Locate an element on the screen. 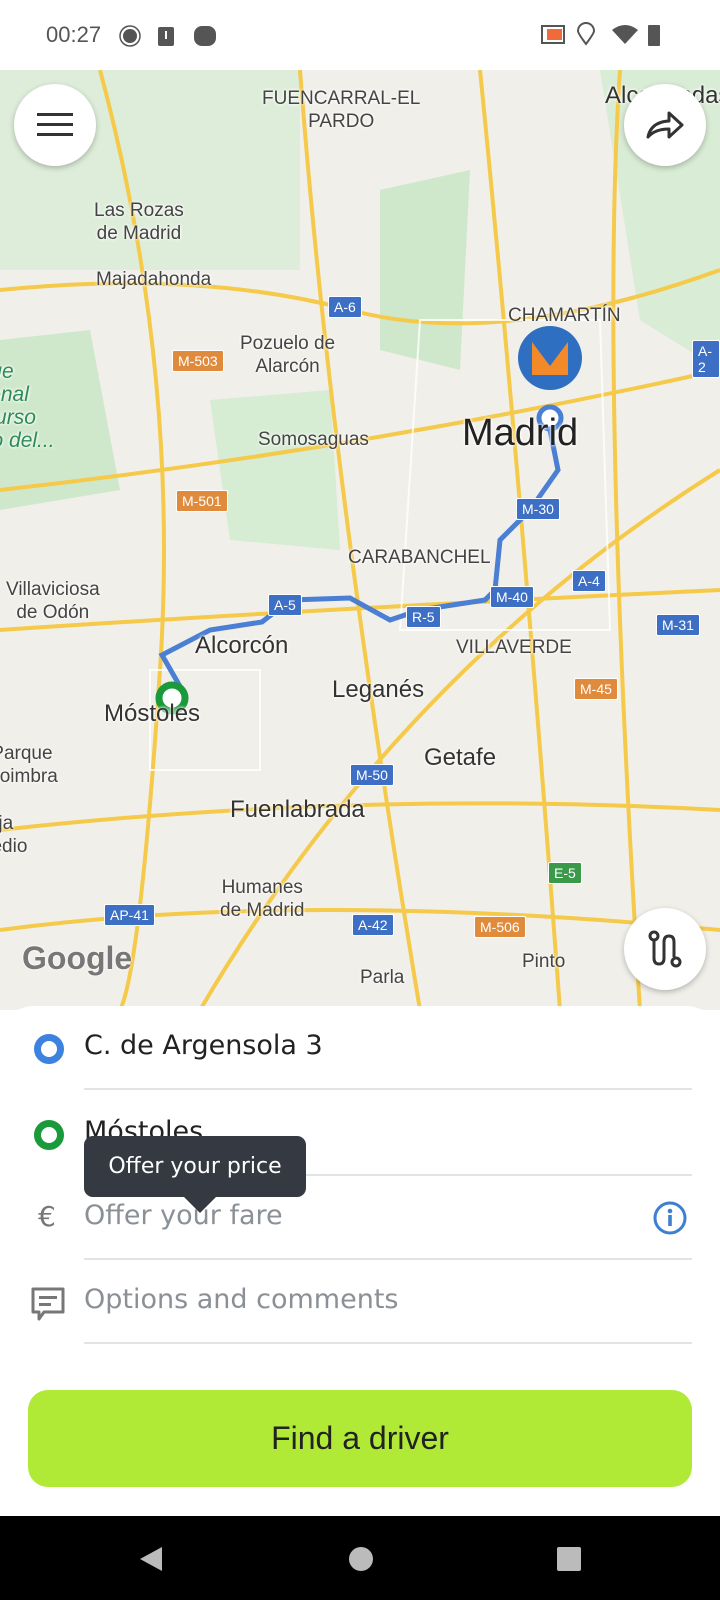 The height and width of the screenshot is (1600, 720). map-label: Móstoles is located at coordinates (152, 713).